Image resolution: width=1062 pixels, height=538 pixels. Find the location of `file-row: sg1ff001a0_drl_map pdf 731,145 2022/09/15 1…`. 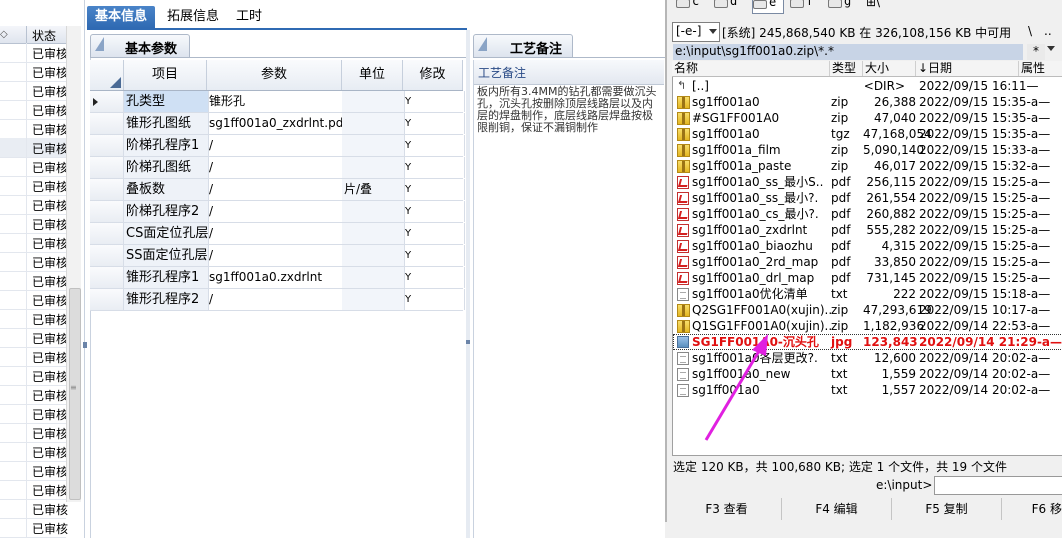

file-row: sg1ff001a0_drl_map pdf 731,145 2022/09/15 1… is located at coordinates (867, 278).